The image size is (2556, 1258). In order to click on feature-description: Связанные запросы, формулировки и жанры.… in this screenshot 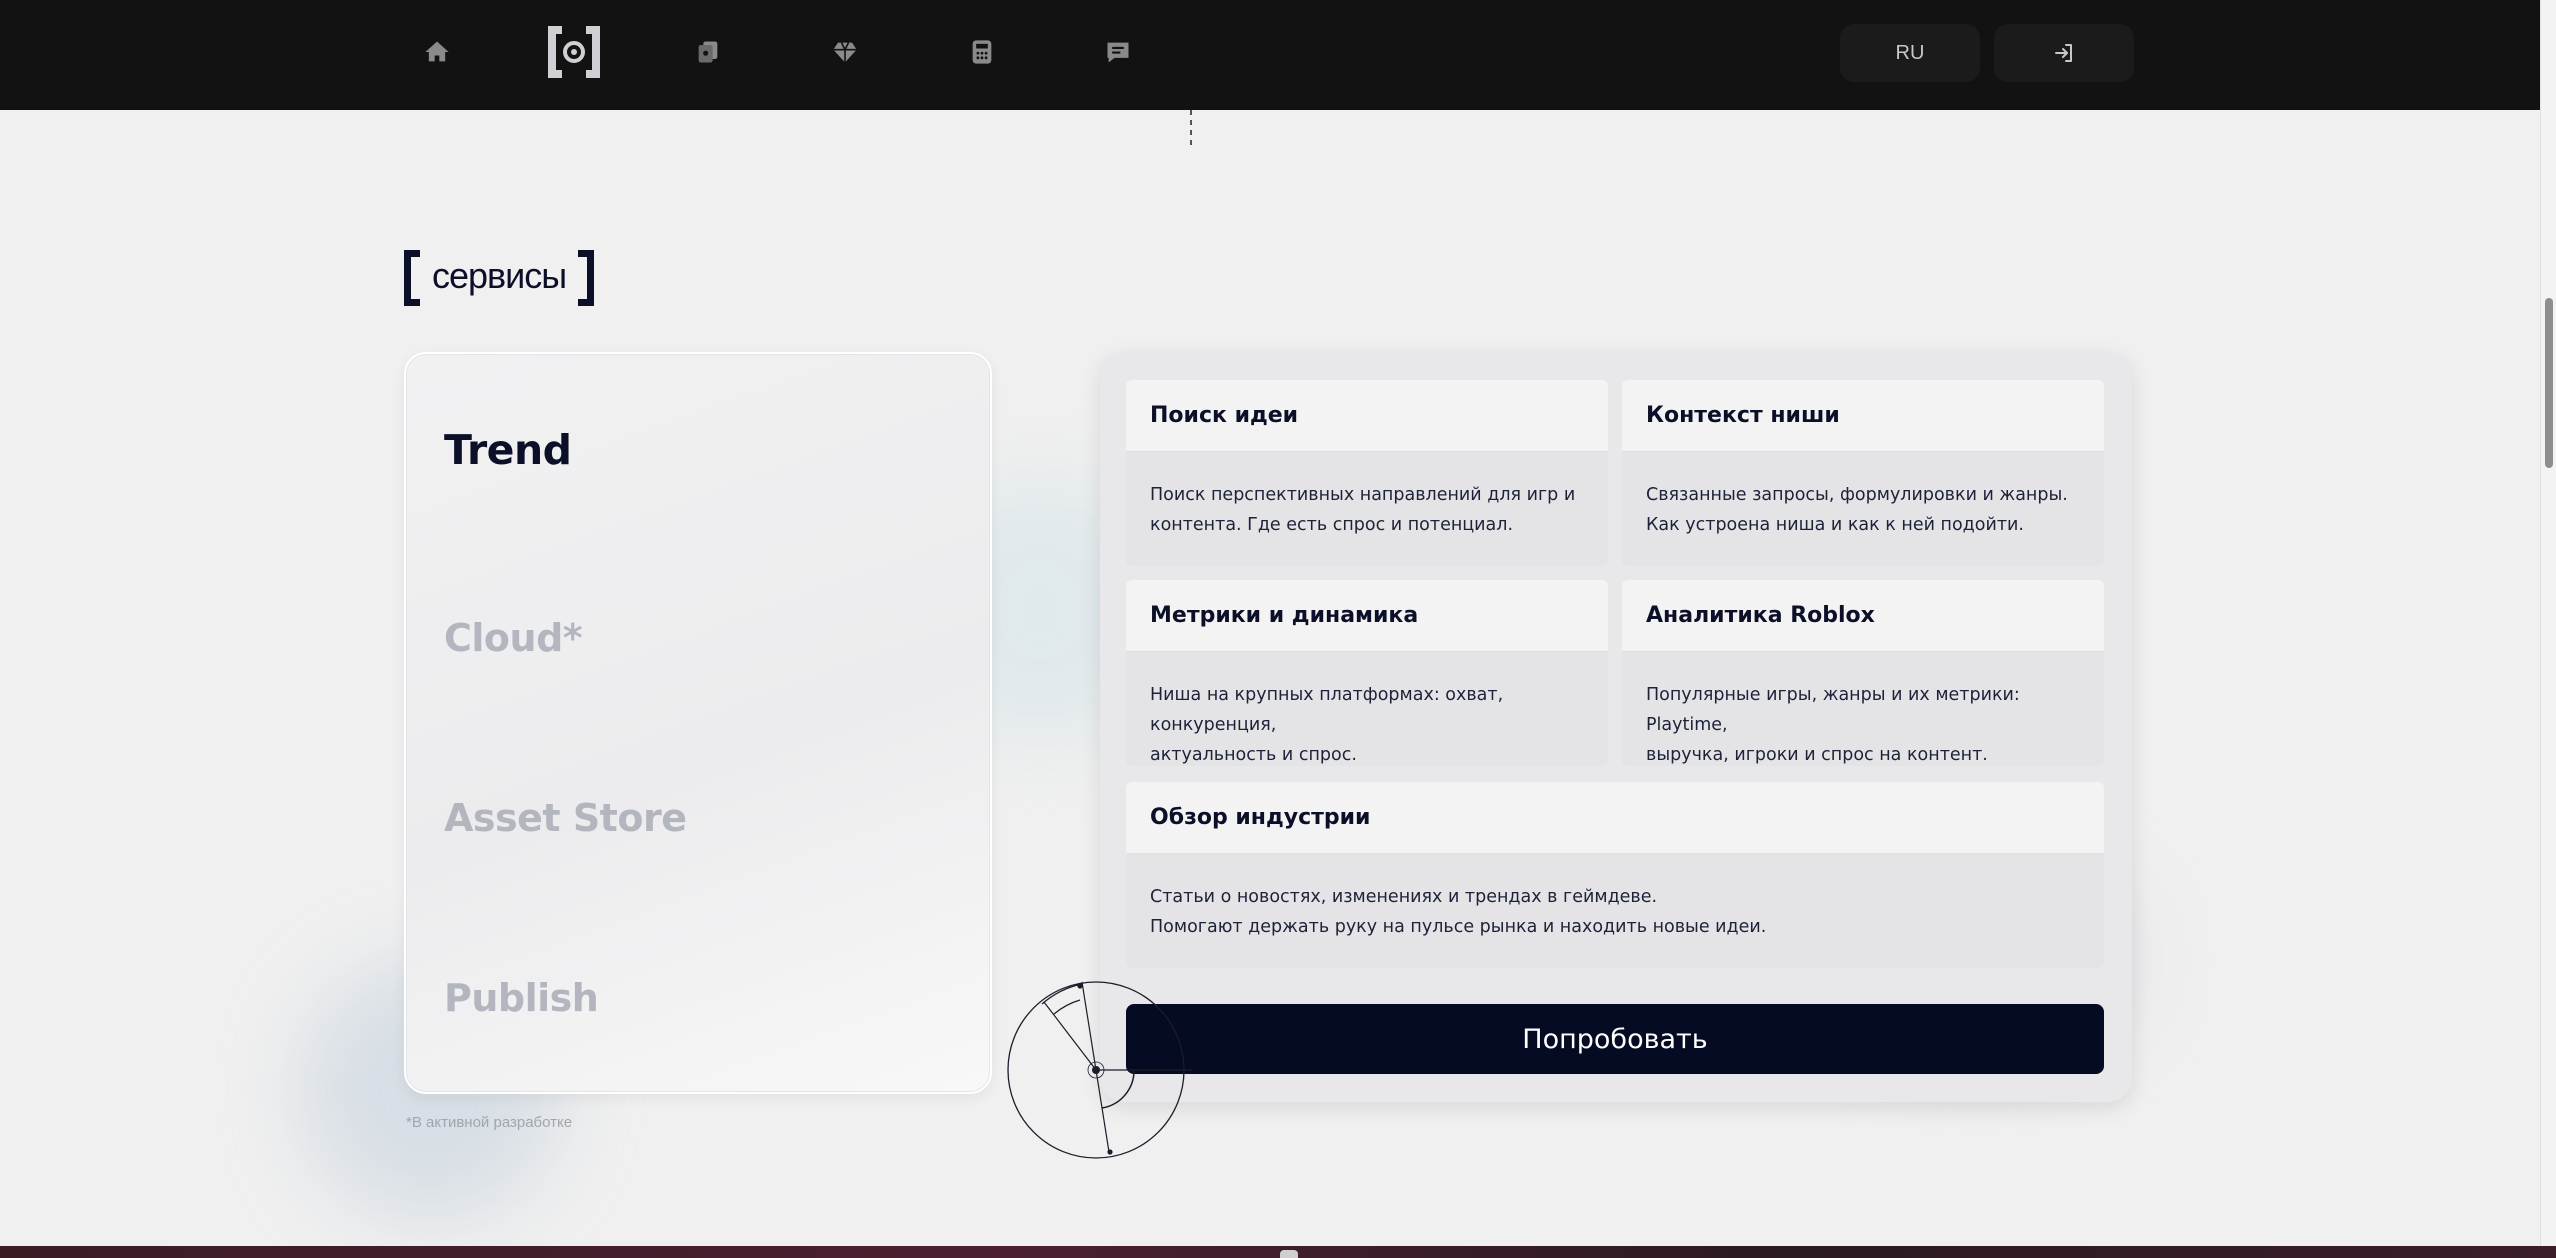, I will do `click(1857, 510)`.